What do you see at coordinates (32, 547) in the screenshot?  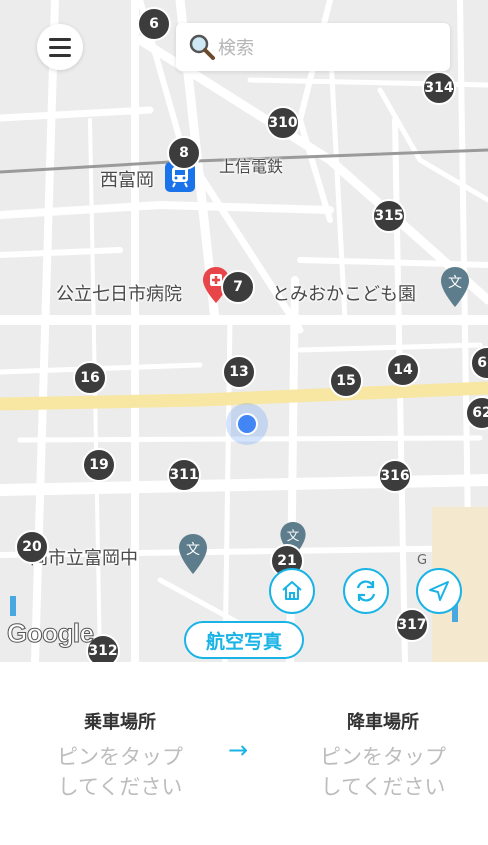 I see `bus-stop-pin: 20` at bounding box center [32, 547].